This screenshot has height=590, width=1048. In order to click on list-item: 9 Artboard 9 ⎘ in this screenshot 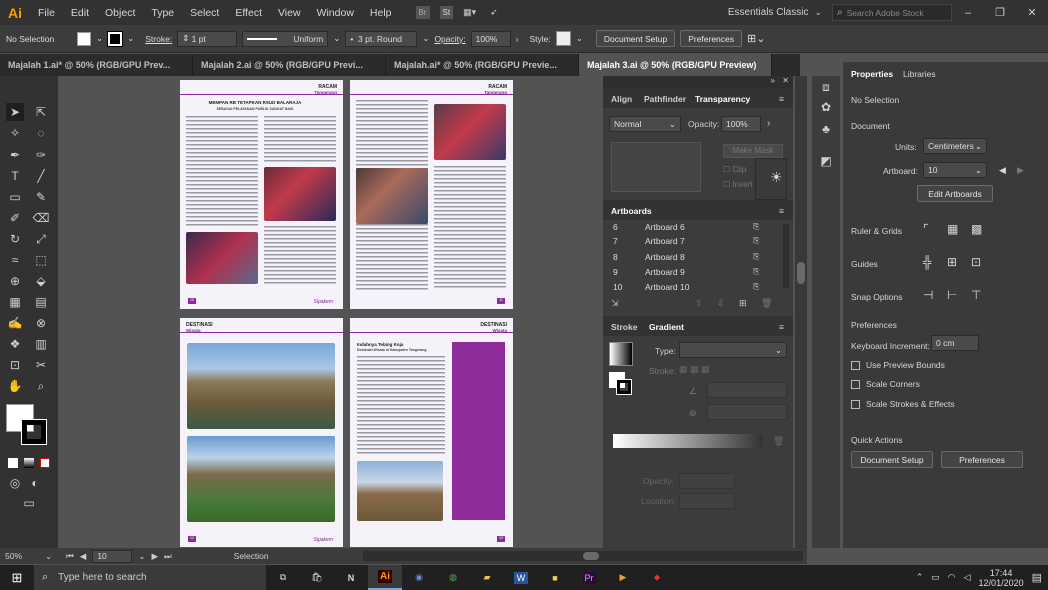, I will do `click(692, 274)`.